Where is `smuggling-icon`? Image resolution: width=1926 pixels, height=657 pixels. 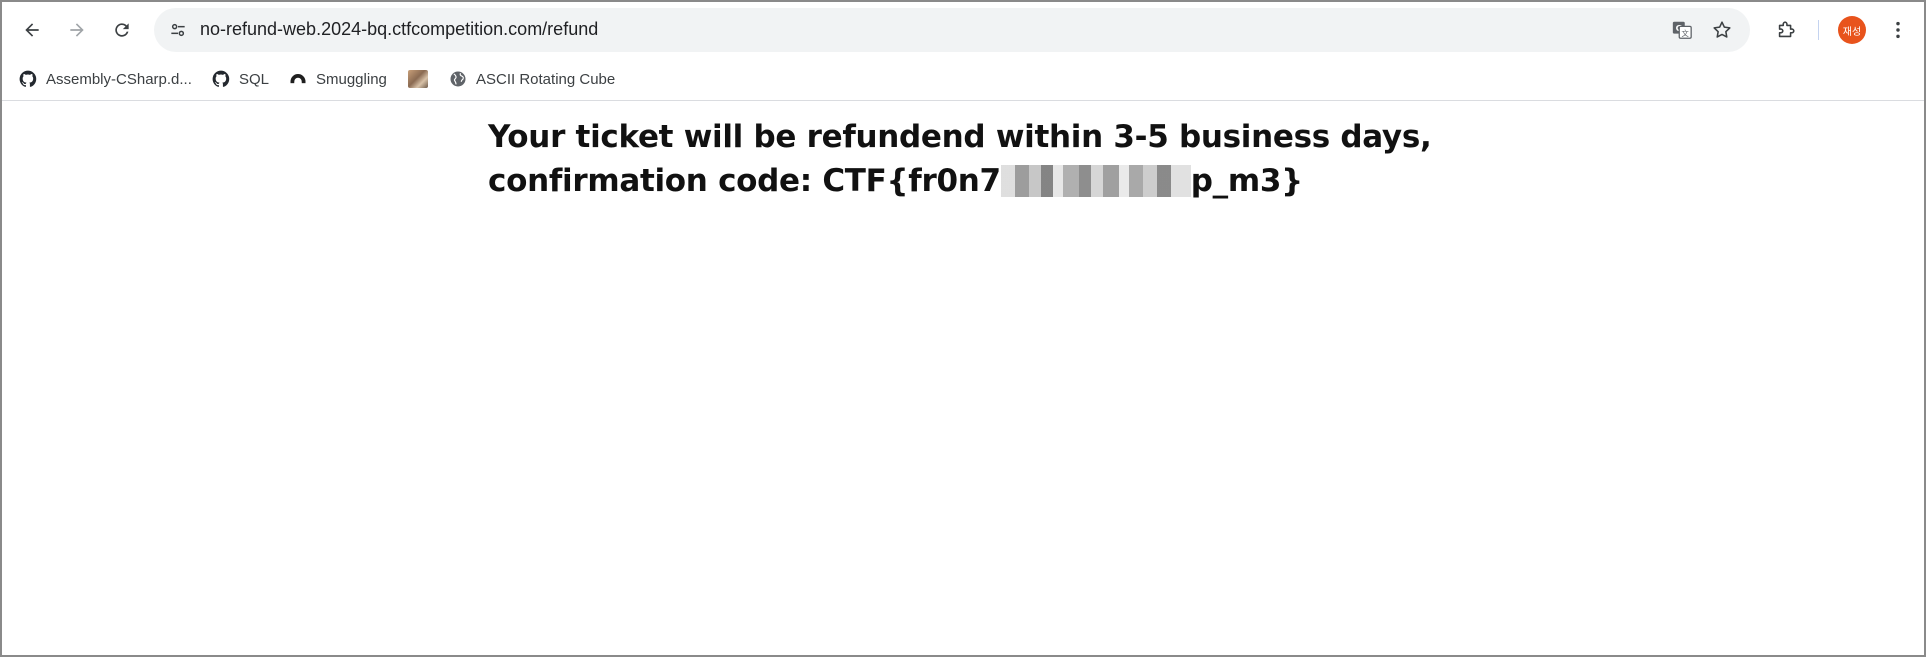 smuggling-icon is located at coordinates (298, 79).